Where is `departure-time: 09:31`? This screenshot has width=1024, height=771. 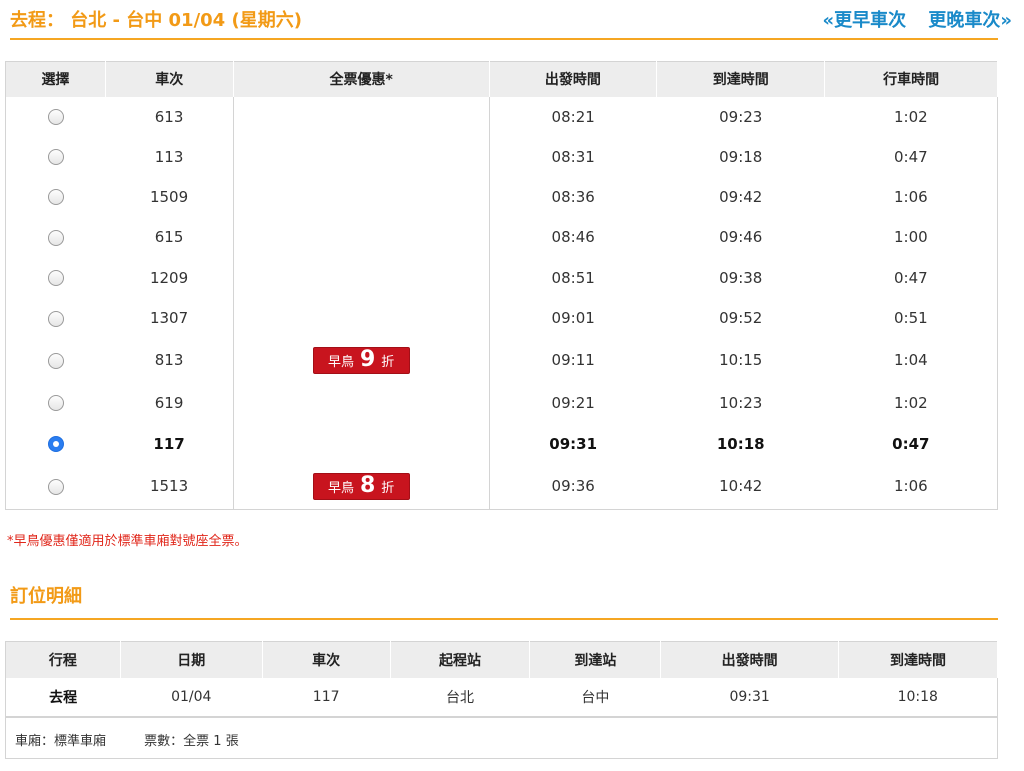
departure-time: 09:31 is located at coordinates (573, 443).